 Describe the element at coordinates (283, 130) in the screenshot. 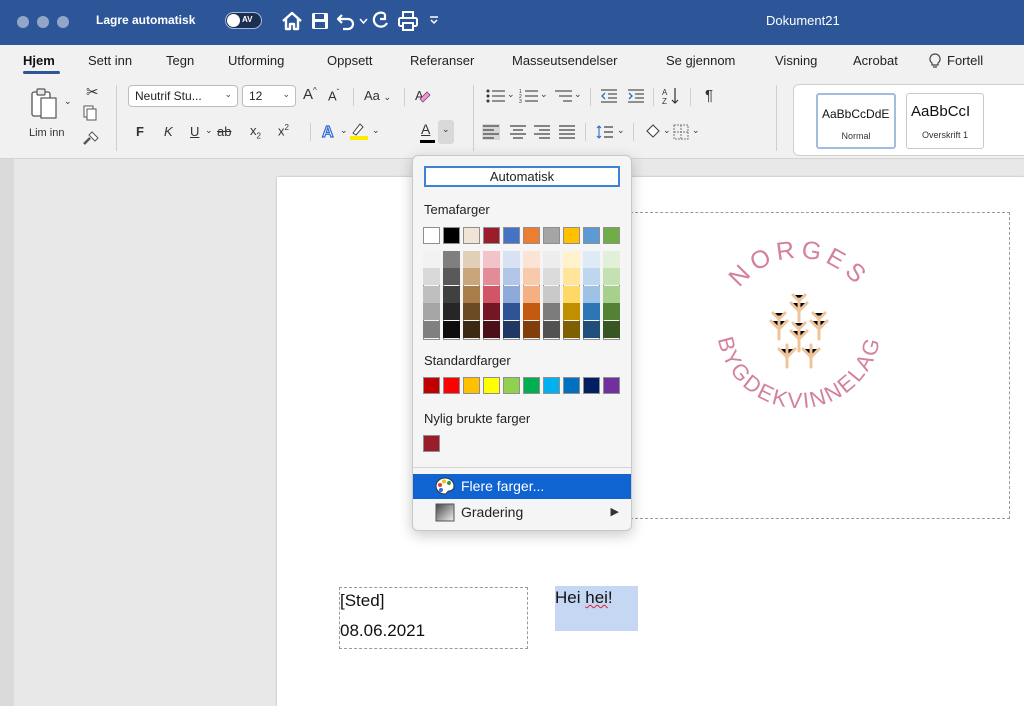

I see `superscript-button: x2` at that location.